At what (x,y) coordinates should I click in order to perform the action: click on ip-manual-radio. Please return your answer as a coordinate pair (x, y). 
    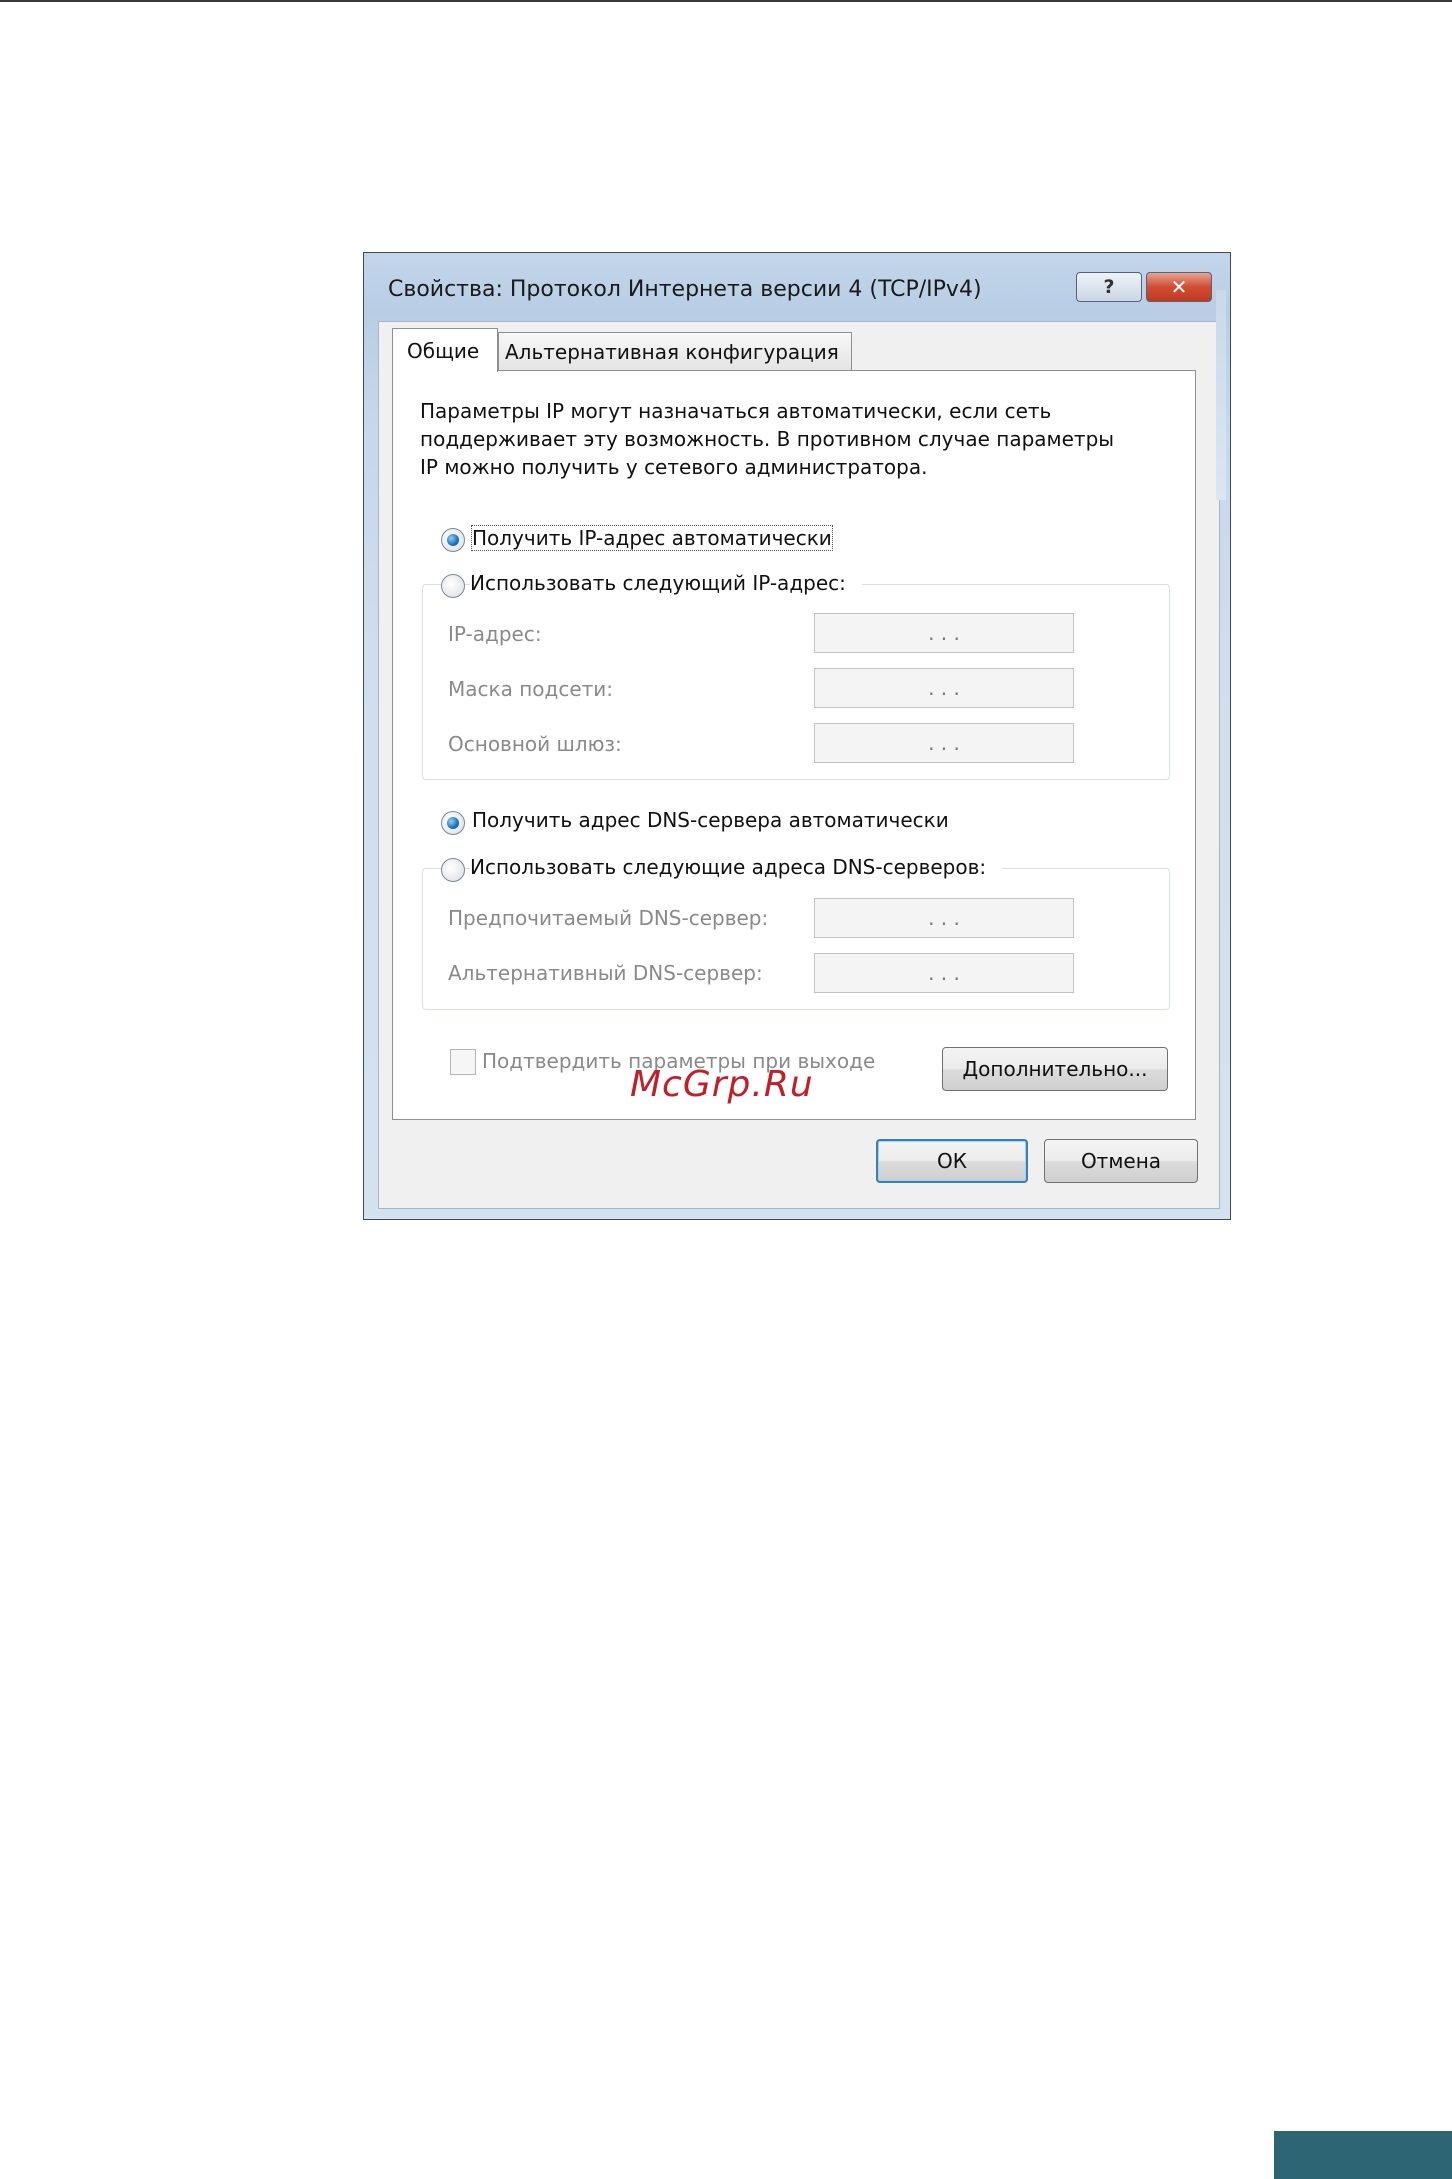
    Looking at the image, I should click on (453, 586).